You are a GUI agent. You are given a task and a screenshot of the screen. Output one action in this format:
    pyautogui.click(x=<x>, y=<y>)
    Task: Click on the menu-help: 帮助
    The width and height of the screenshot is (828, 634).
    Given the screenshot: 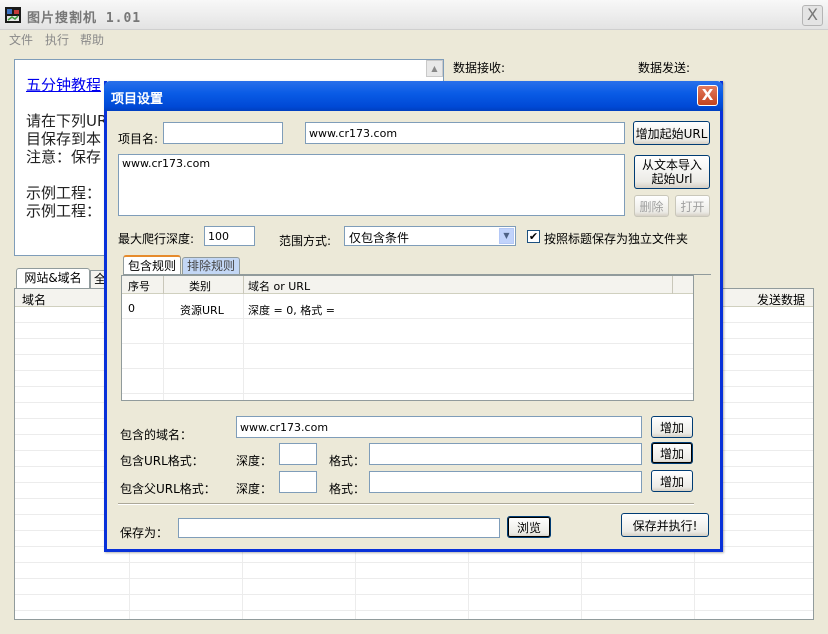 What is the action you would take?
    pyautogui.click(x=92, y=39)
    